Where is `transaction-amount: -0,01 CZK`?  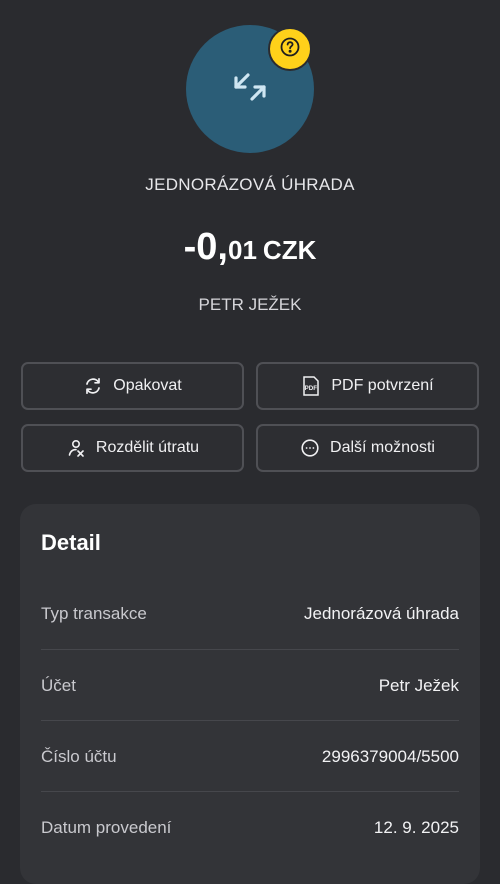
transaction-amount: -0,01 CZK is located at coordinates (250, 247).